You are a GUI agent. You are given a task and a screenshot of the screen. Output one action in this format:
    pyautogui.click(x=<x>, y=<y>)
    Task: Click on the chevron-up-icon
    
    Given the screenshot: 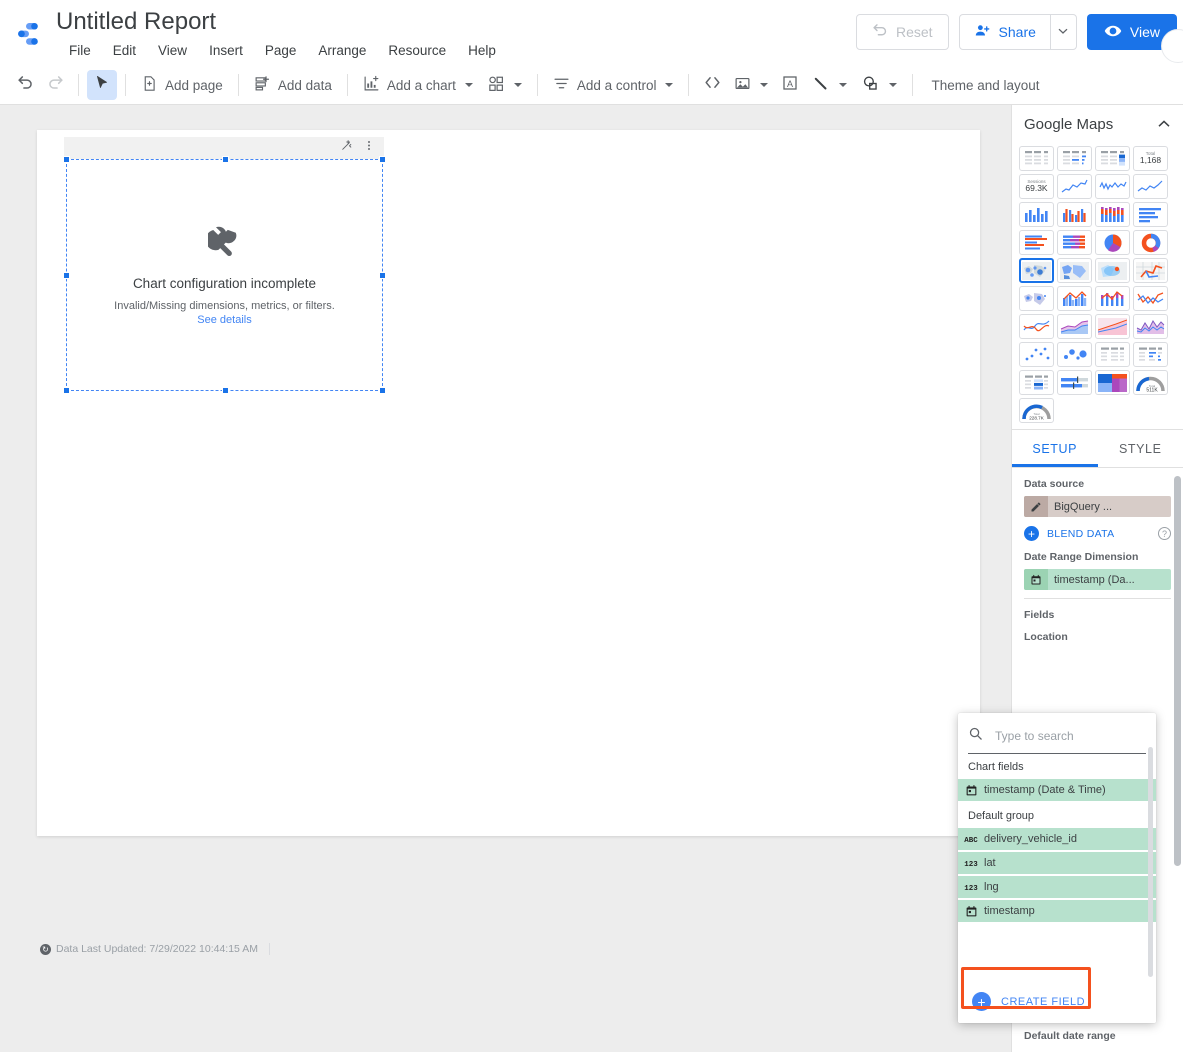 What is the action you would take?
    pyautogui.click(x=1164, y=124)
    